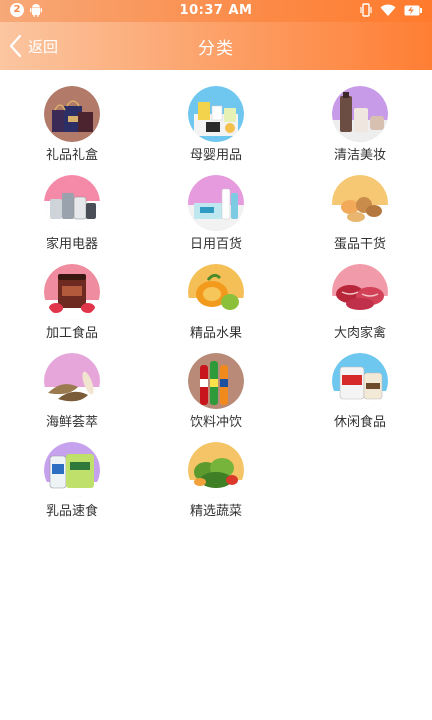 The image size is (432, 720). I want to click on category-item-daily-goods: 日用百货, so click(216, 211).